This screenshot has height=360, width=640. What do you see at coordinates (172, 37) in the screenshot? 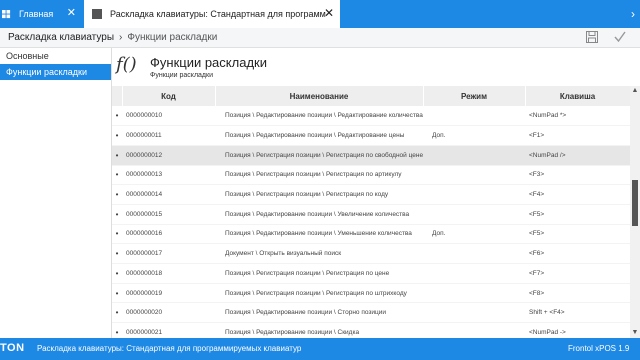
I see `breadcrumb-current: Функции раскладки` at bounding box center [172, 37].